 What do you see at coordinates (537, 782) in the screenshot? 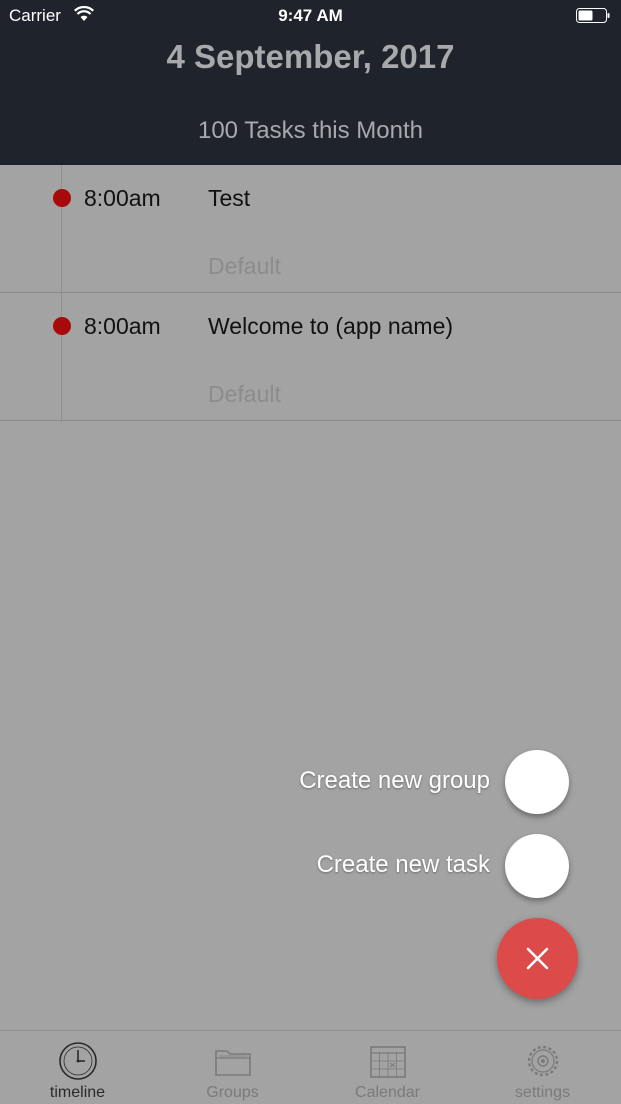
I see `create-group-button` at bounding box center [537, 782].